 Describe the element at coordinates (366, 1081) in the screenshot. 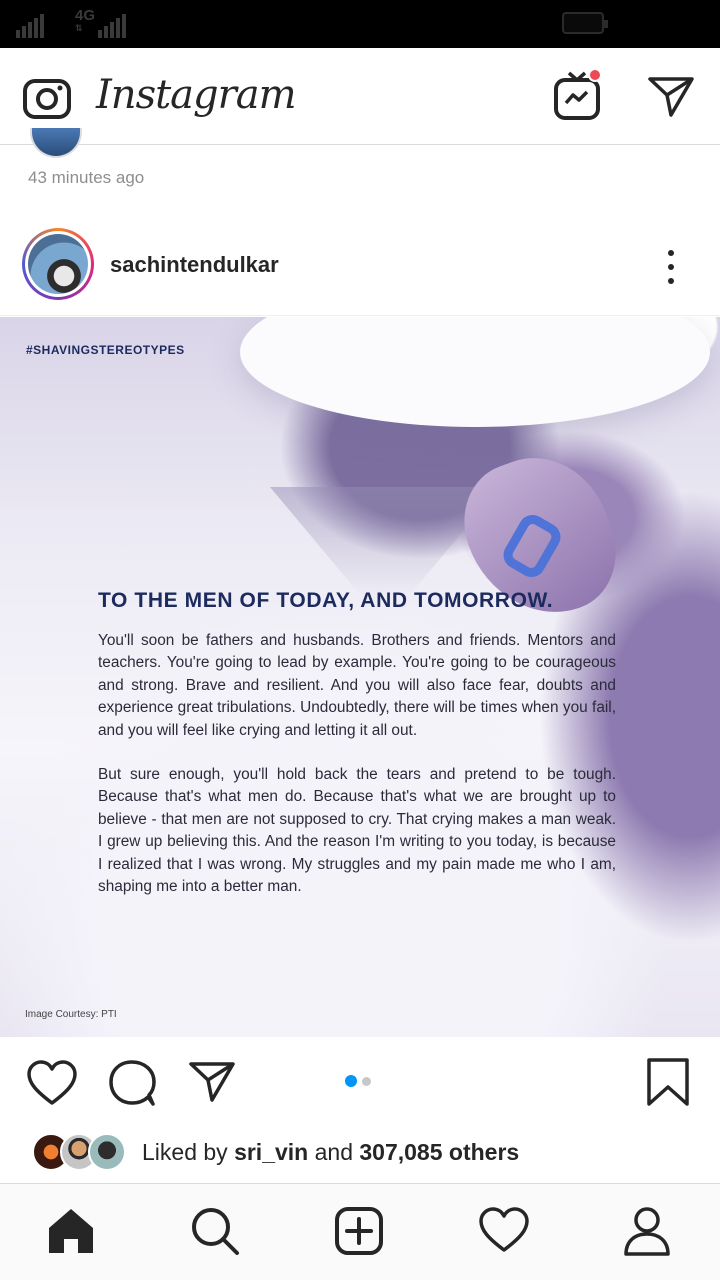

I see `carousel-dot` at that location.